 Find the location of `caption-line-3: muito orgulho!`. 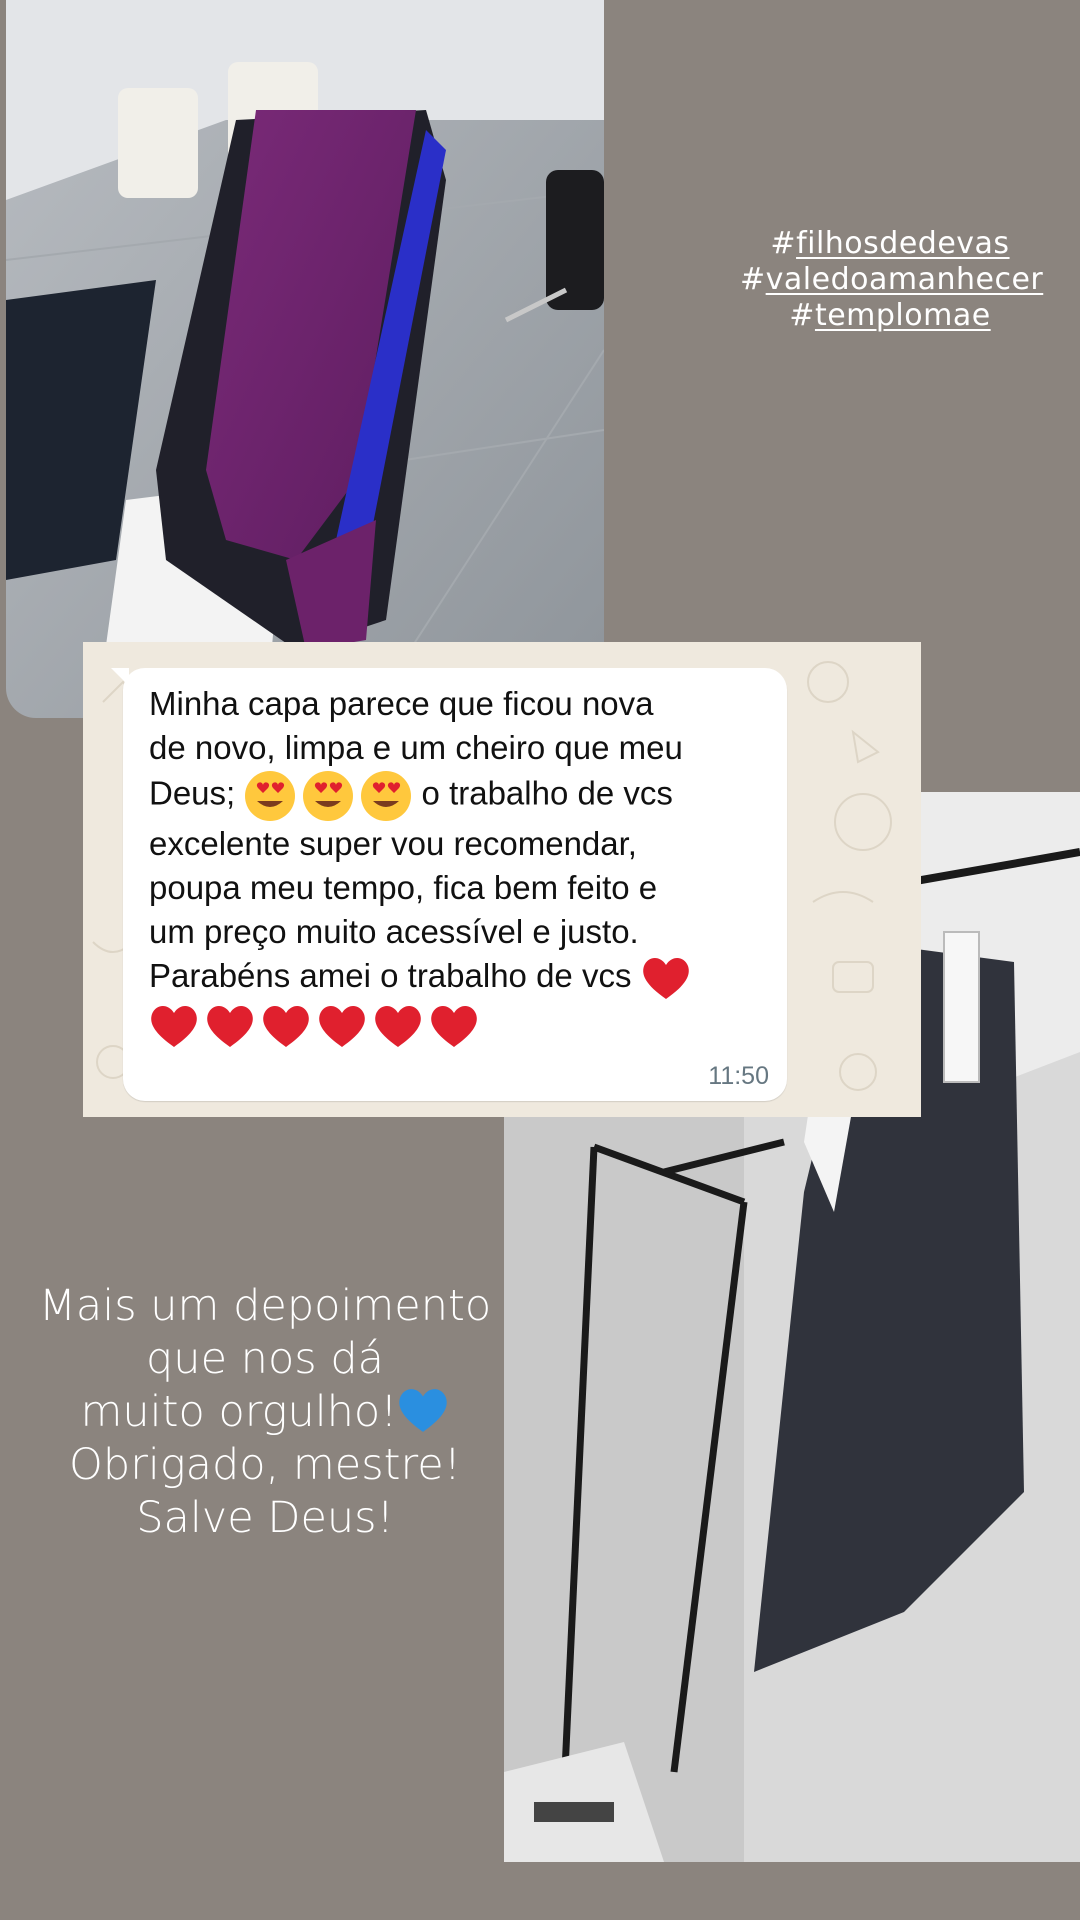

caption-line-3: muito orgulho! is located at coordinates (265, 1412).